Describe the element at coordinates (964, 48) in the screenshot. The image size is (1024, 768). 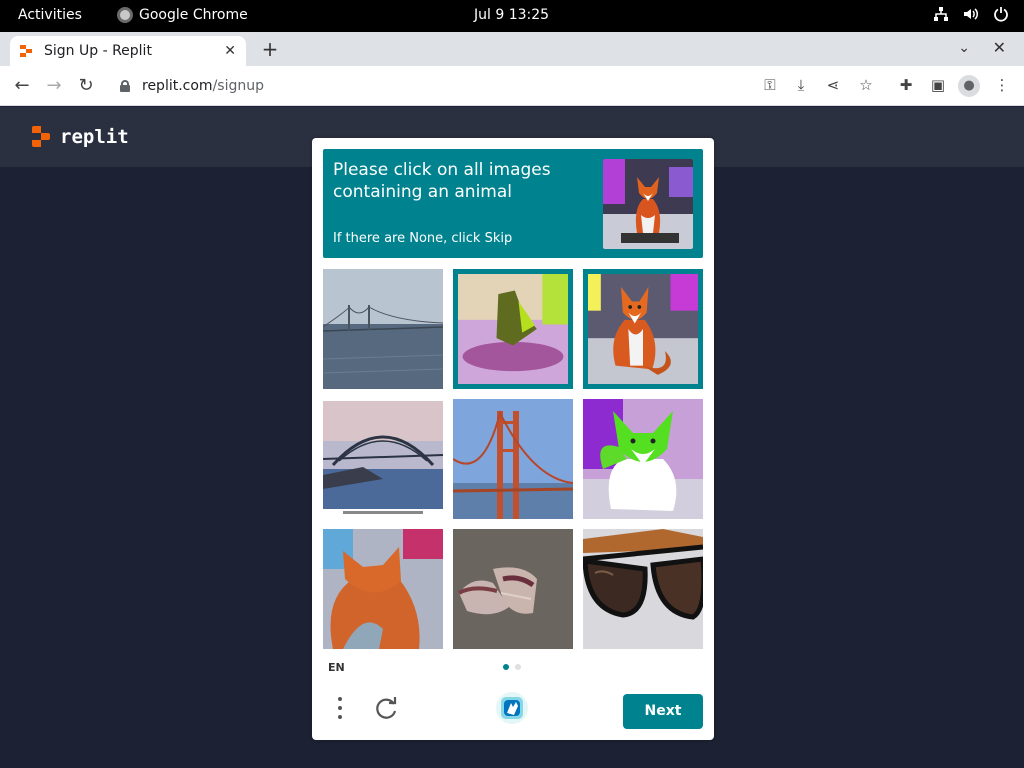
I see `tab-search-chevron-icon: ⌄` at that location.